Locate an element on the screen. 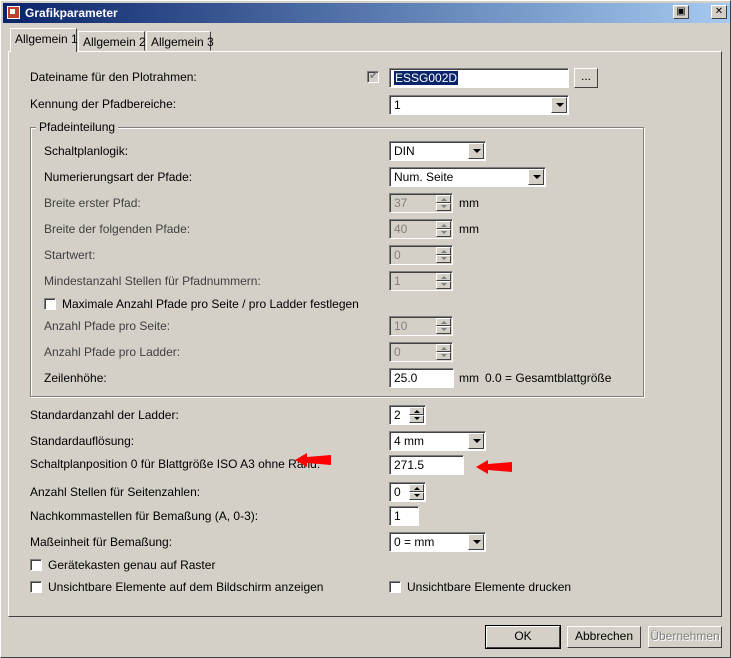 The image size is (731, 658). breite-folgend-field: 40 is located at coordinates (421, 229).